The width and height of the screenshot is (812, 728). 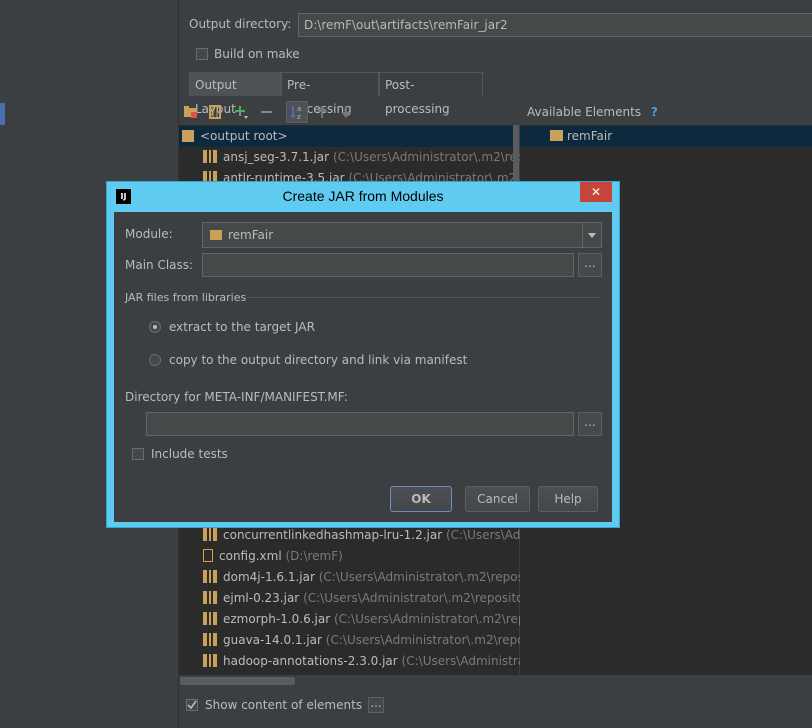 What do you see at coordinates (333, 535) in the screenshot?
I see `tree-item-name: concurrentlinkedhashmap-lru-1.2.jar` at bounding box center [333, 535].